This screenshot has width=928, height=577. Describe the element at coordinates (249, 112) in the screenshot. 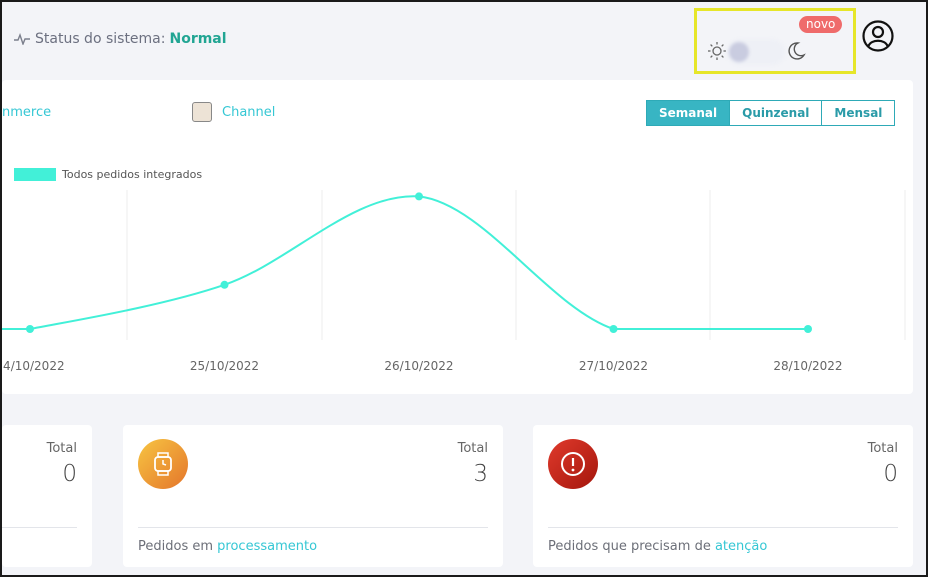

I see `channel-label: Channel` at that location.